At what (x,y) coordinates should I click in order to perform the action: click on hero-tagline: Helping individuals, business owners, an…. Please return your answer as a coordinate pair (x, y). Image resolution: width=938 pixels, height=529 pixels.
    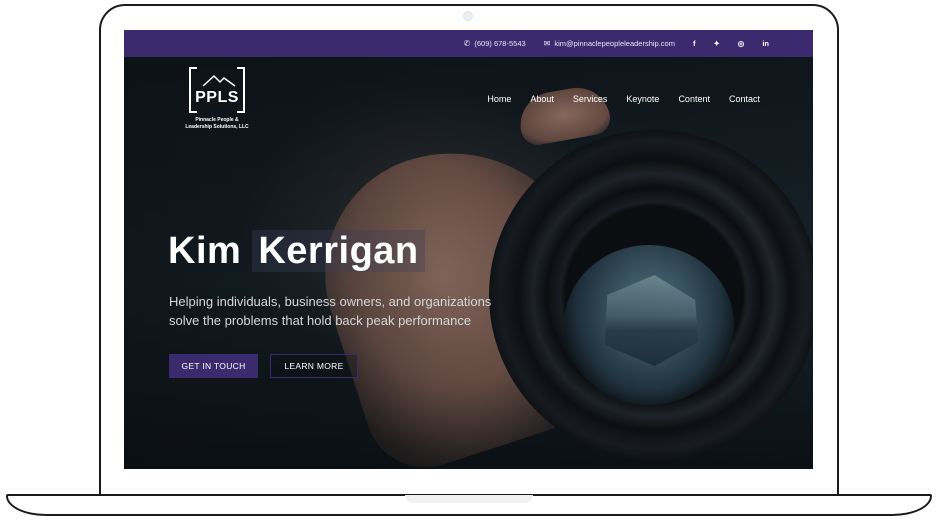
    Looking at the image, I should click on (359, 311).